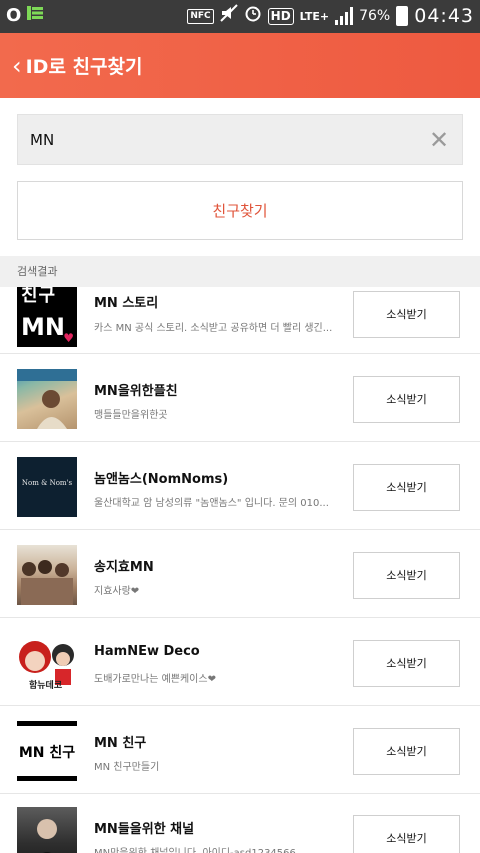 This screenshot has height=853, width=480. I want to click on heart-icon: ♥, so click(68, 338).